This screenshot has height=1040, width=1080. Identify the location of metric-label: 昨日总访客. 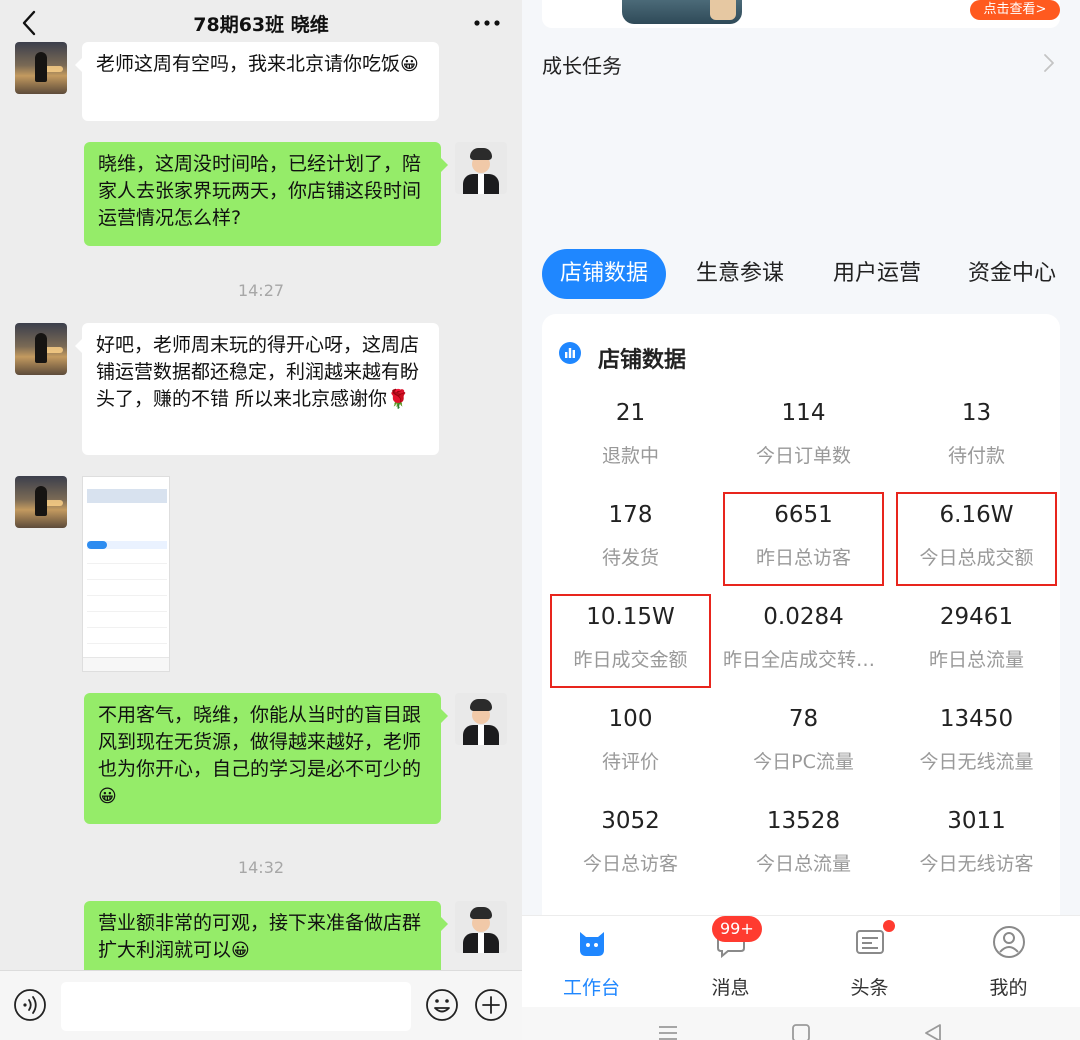
(803, 558).